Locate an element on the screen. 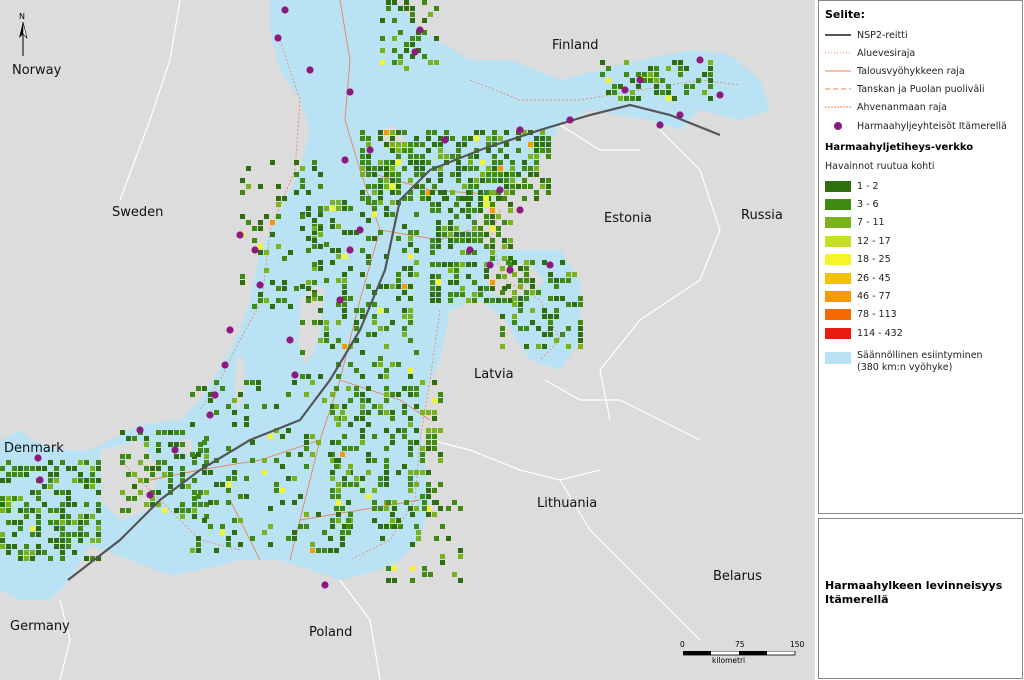 The image size is (1024, 680). legend-class-row: 3 - 6 is located at coordinates (852, 204).